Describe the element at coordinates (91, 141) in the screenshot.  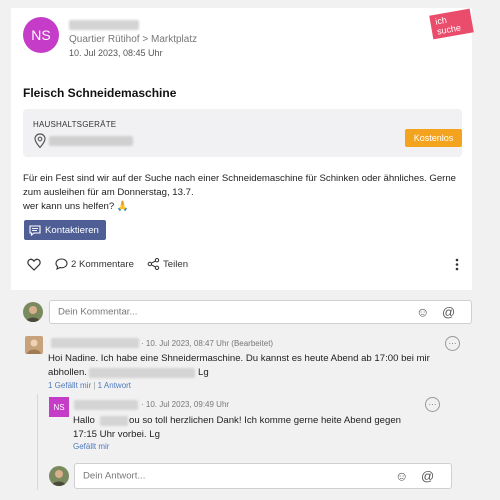
I see `address-redacted` at that location.